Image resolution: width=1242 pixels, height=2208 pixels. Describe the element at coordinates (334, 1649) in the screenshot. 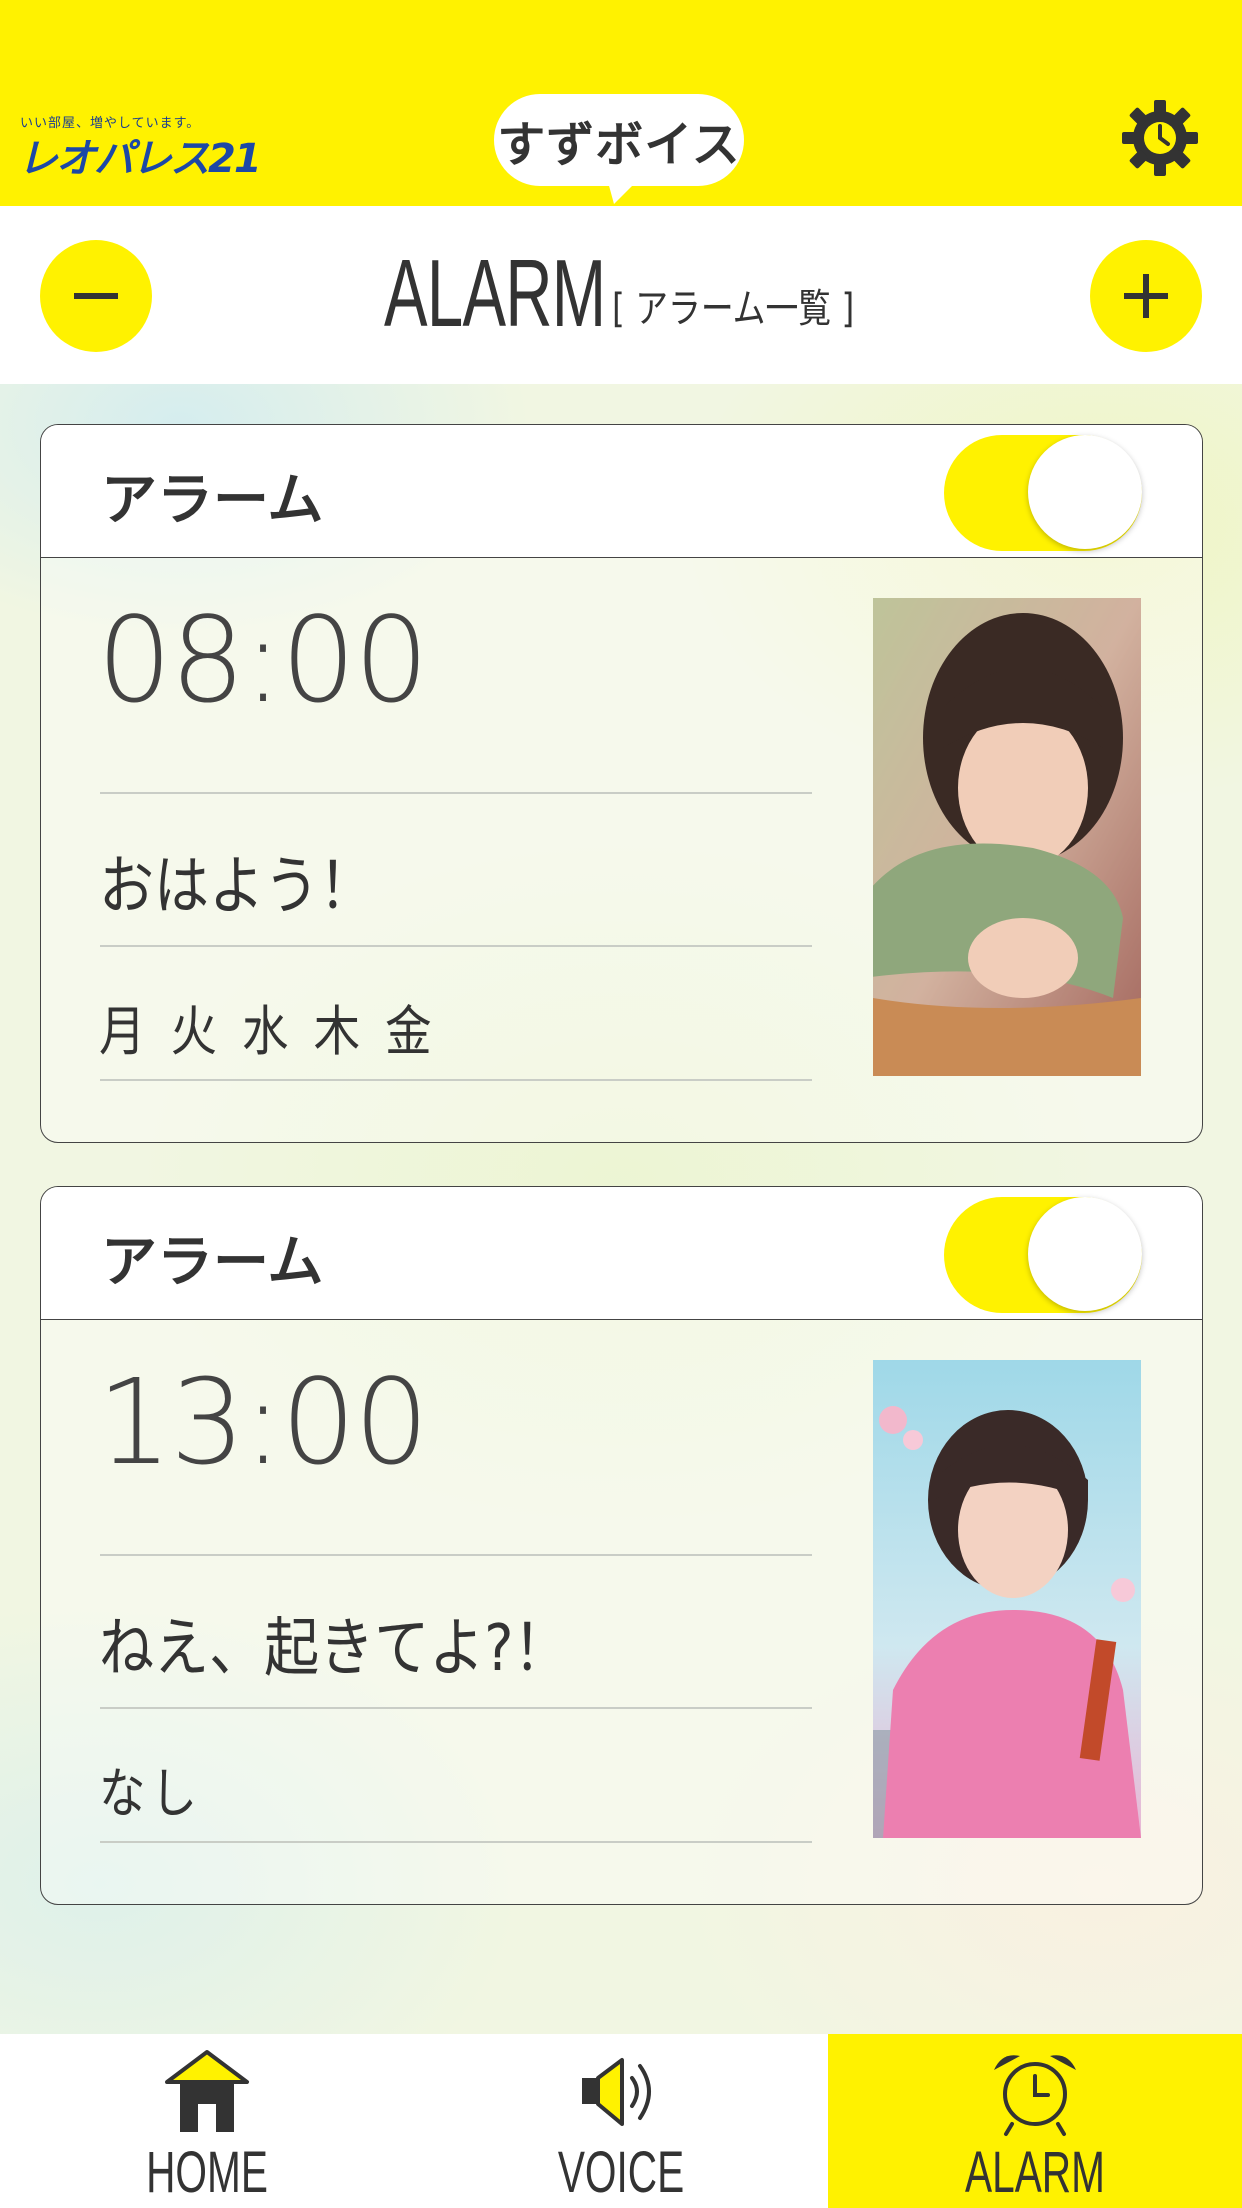

I see `alarm-message: ねえ、起きてよ?！` at that location.